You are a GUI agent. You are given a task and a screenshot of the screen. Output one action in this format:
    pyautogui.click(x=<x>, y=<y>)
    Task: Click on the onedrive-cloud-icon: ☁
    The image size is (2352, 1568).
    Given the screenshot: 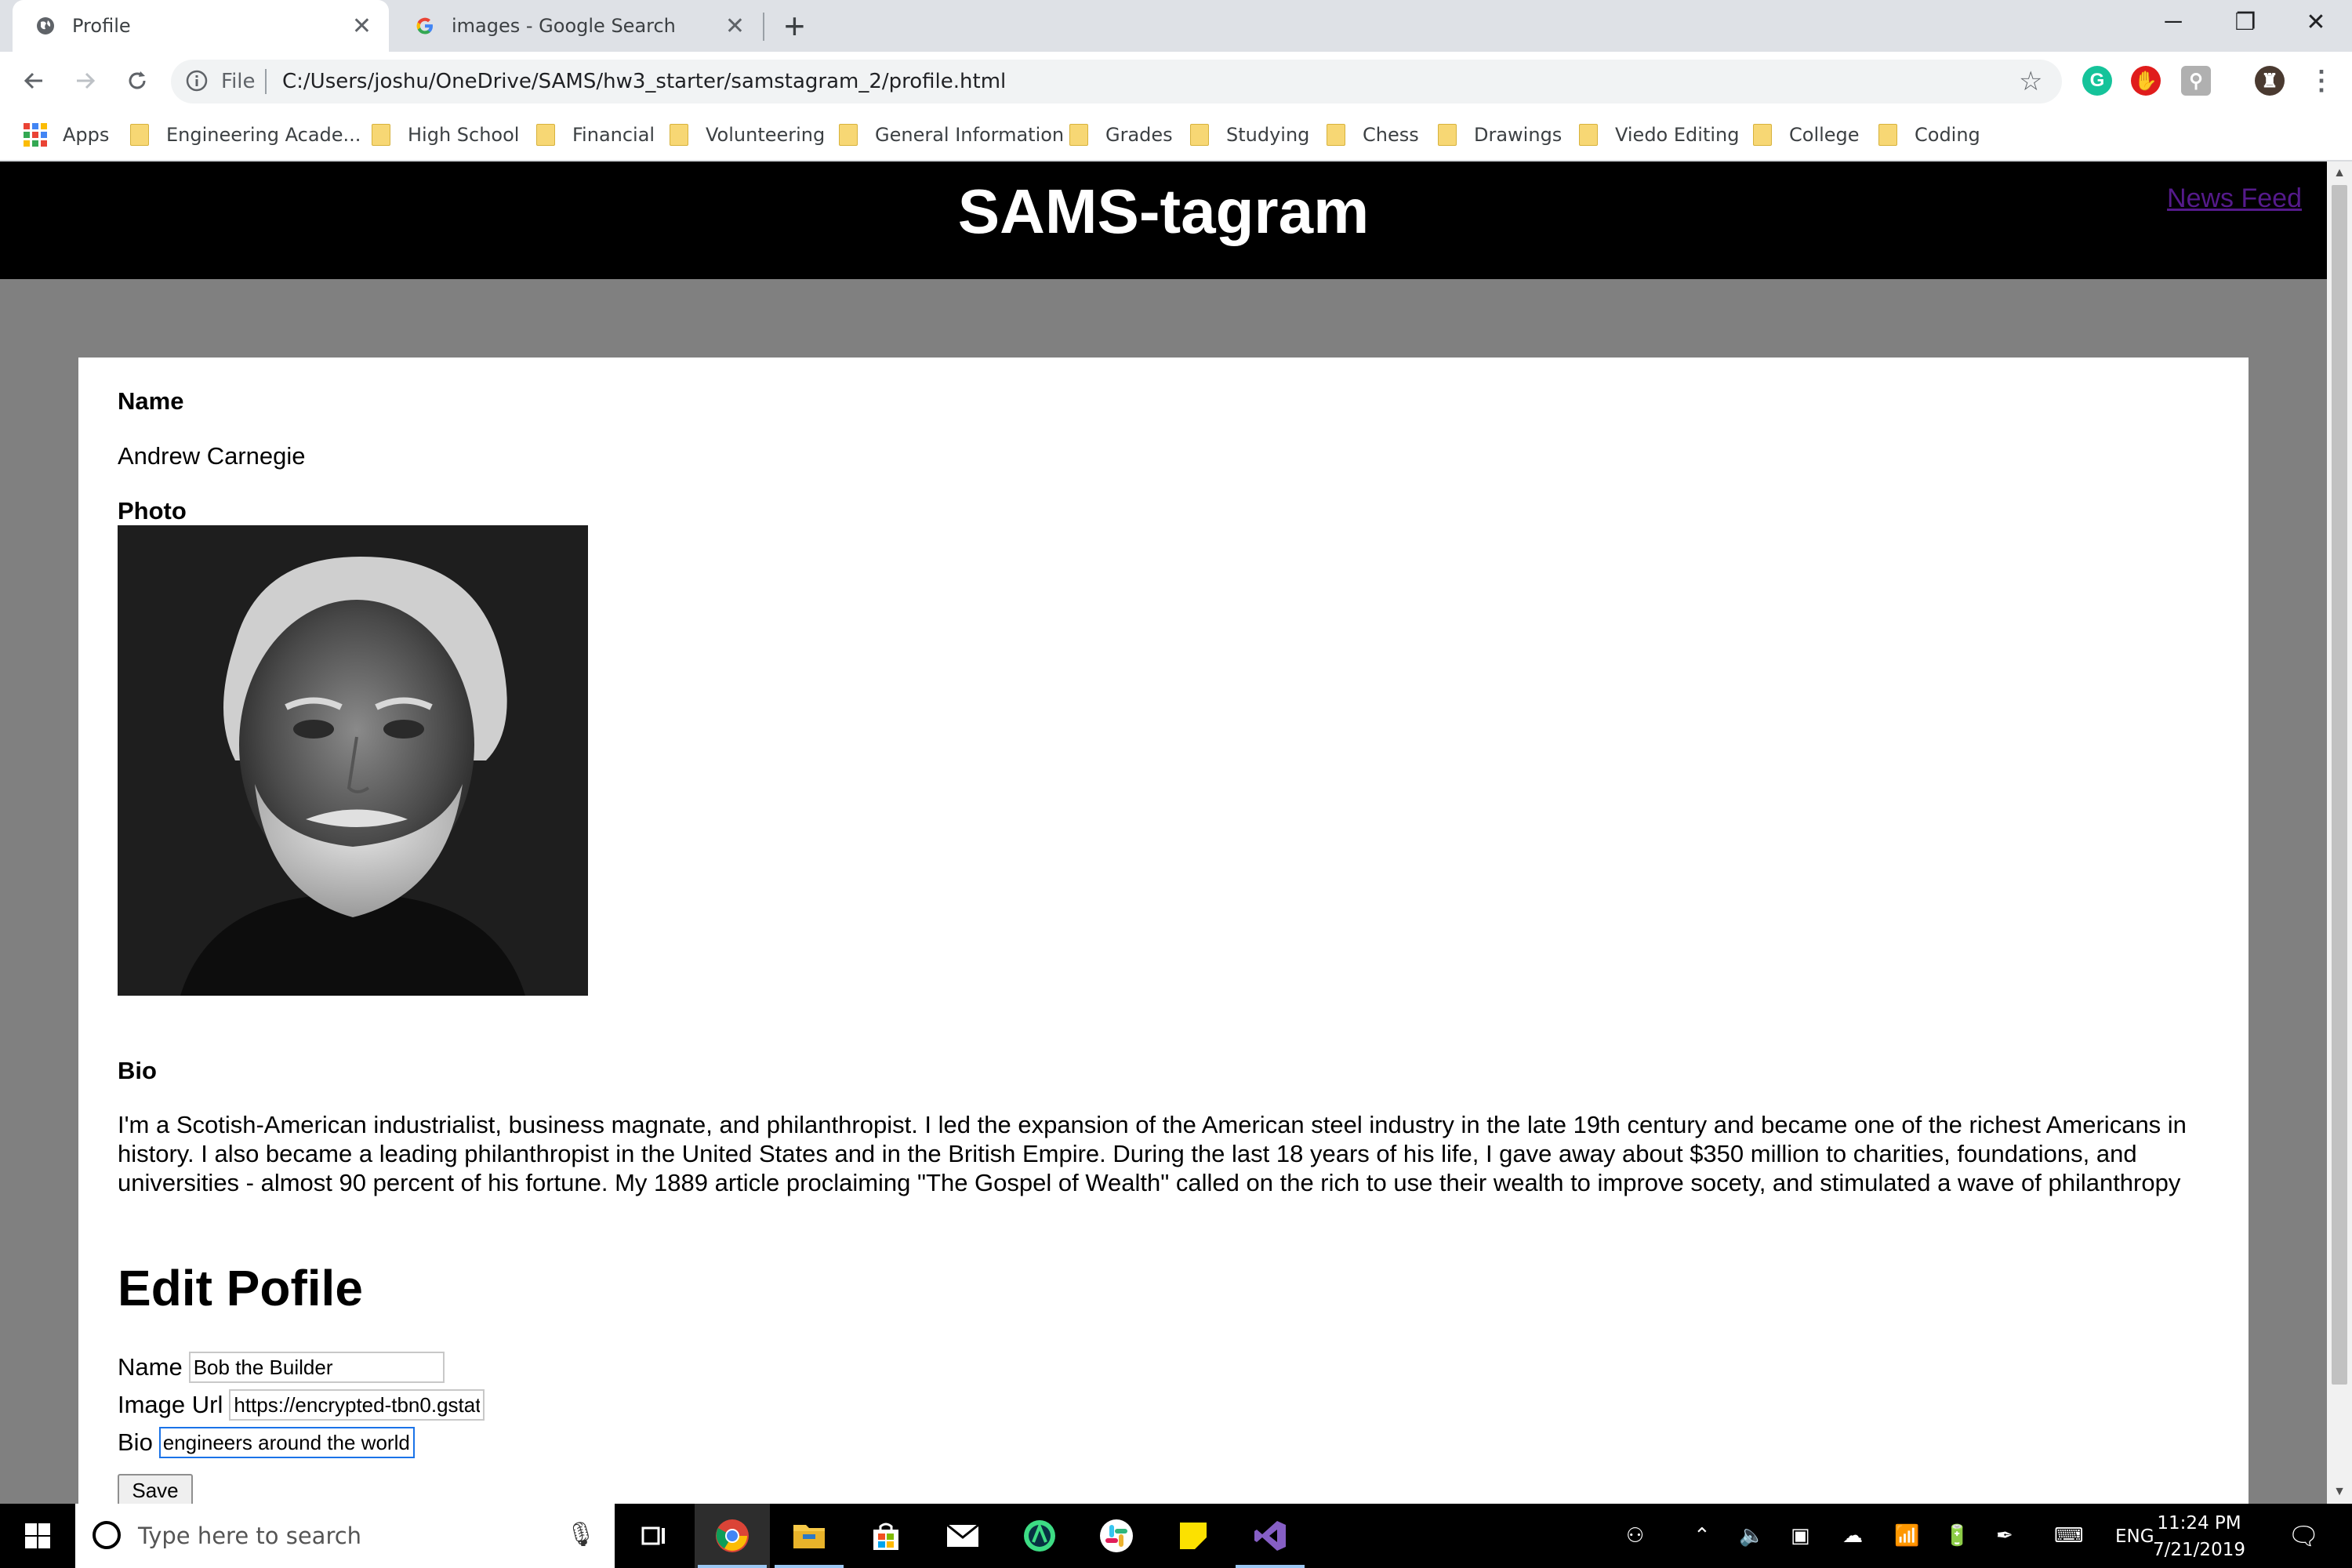 What is the action you would take?
    pyautogui.click(x=1853, y=1536)
    